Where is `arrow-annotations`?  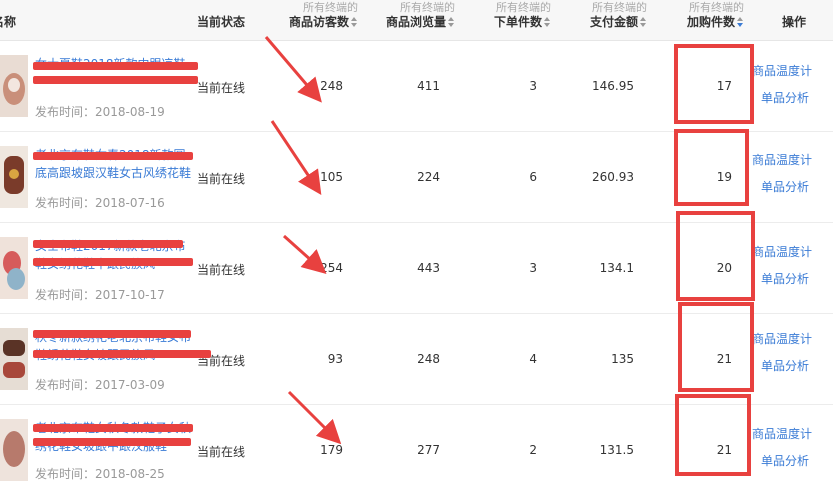 arrow-annotations is located at coordinates (303, 240).